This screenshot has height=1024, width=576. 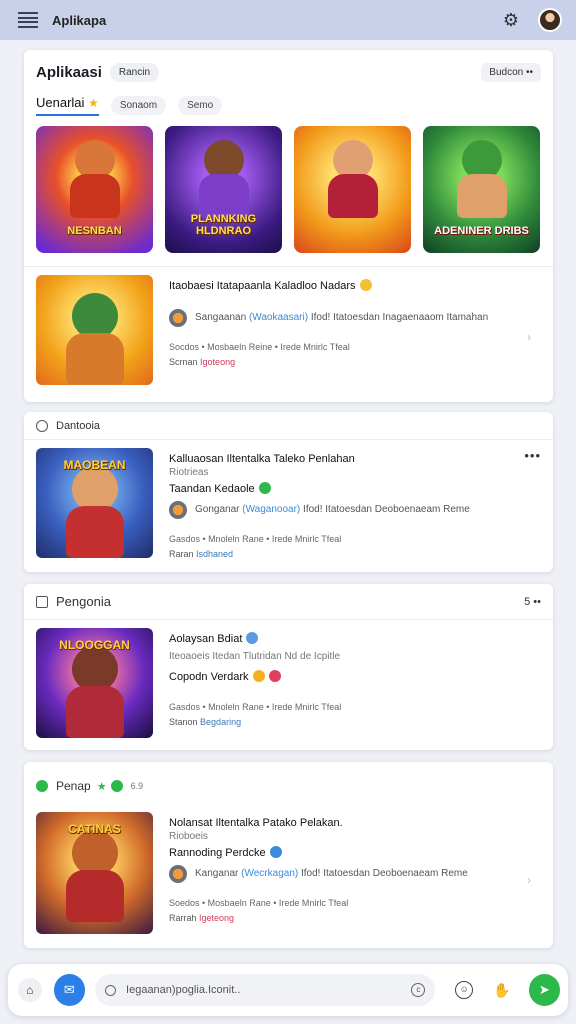 What do you see at coordinates (220, 722) in the screenshot?
I see `tag-label: Begdaring` at bounding box center [220, 722].